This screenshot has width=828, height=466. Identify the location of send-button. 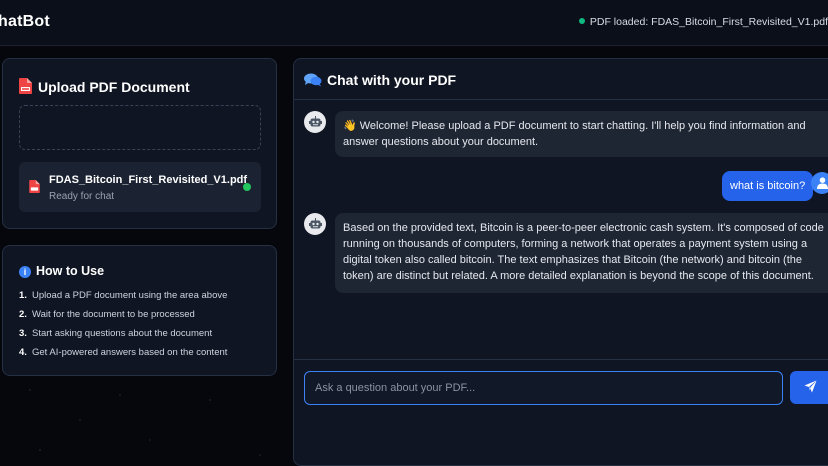
(809, 387).